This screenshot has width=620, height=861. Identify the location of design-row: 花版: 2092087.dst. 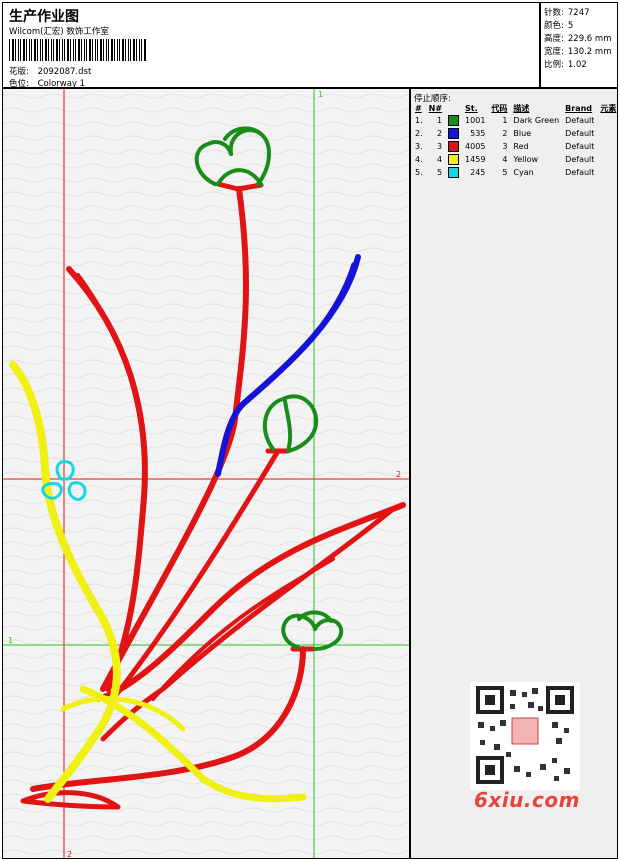
(50, 71).